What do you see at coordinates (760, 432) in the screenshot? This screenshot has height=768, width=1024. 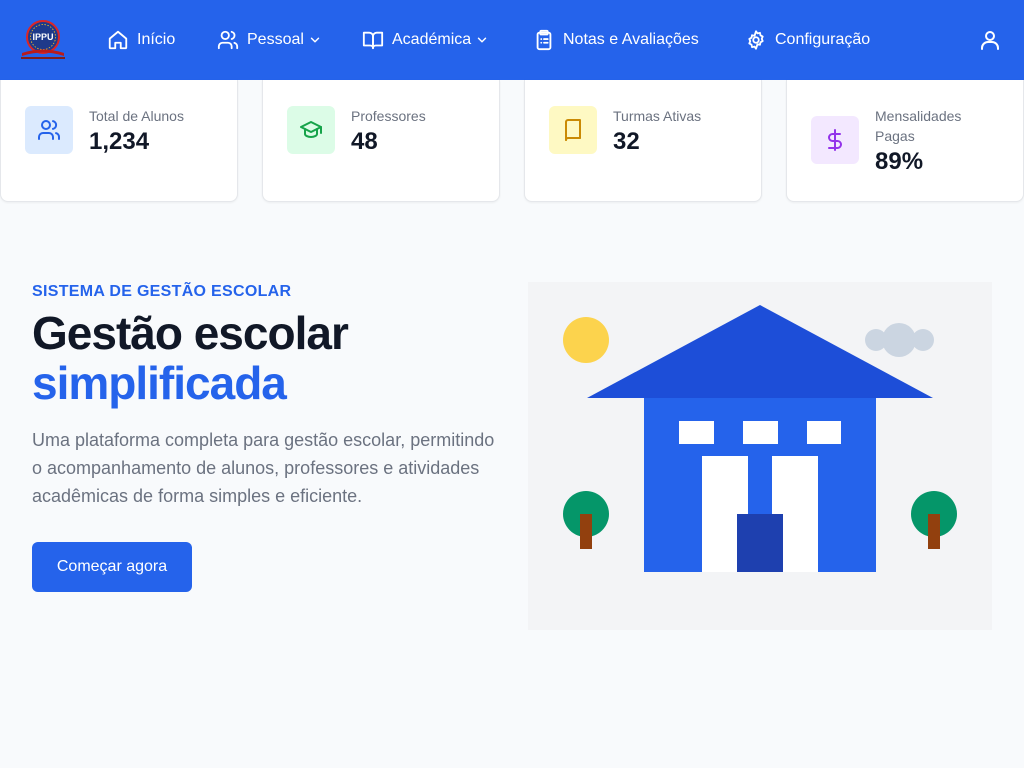 I see `window-center` at bounding box center [760, 432].